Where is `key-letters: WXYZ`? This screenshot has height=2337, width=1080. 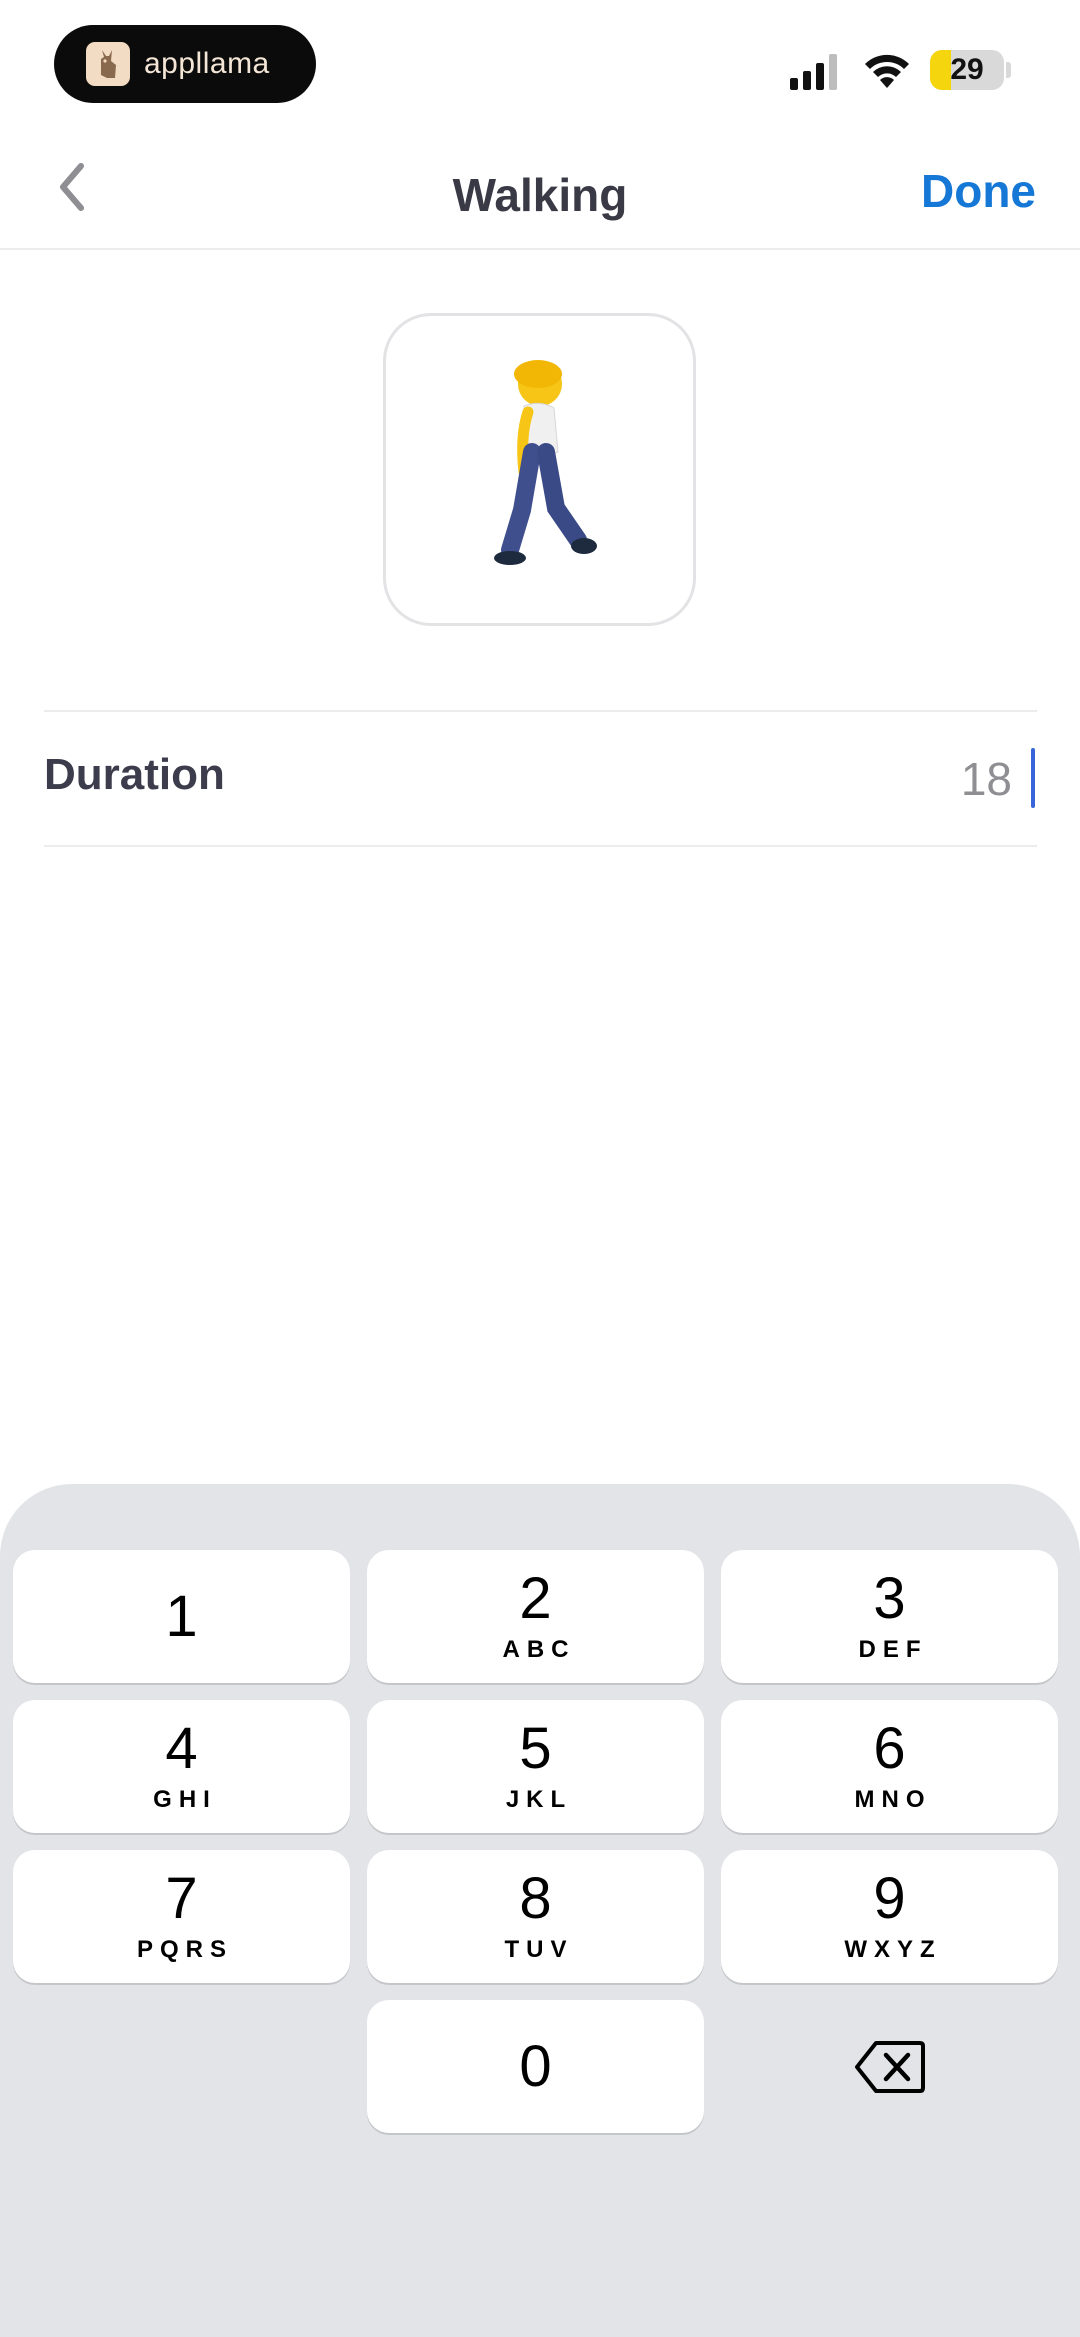 key-letters: WXYZ is located at coordinates (893, 1949).